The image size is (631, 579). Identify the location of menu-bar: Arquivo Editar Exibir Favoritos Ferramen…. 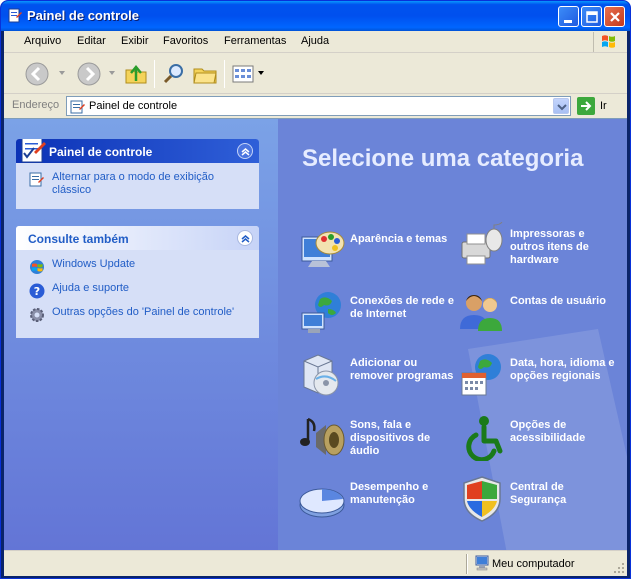
(315, 42).